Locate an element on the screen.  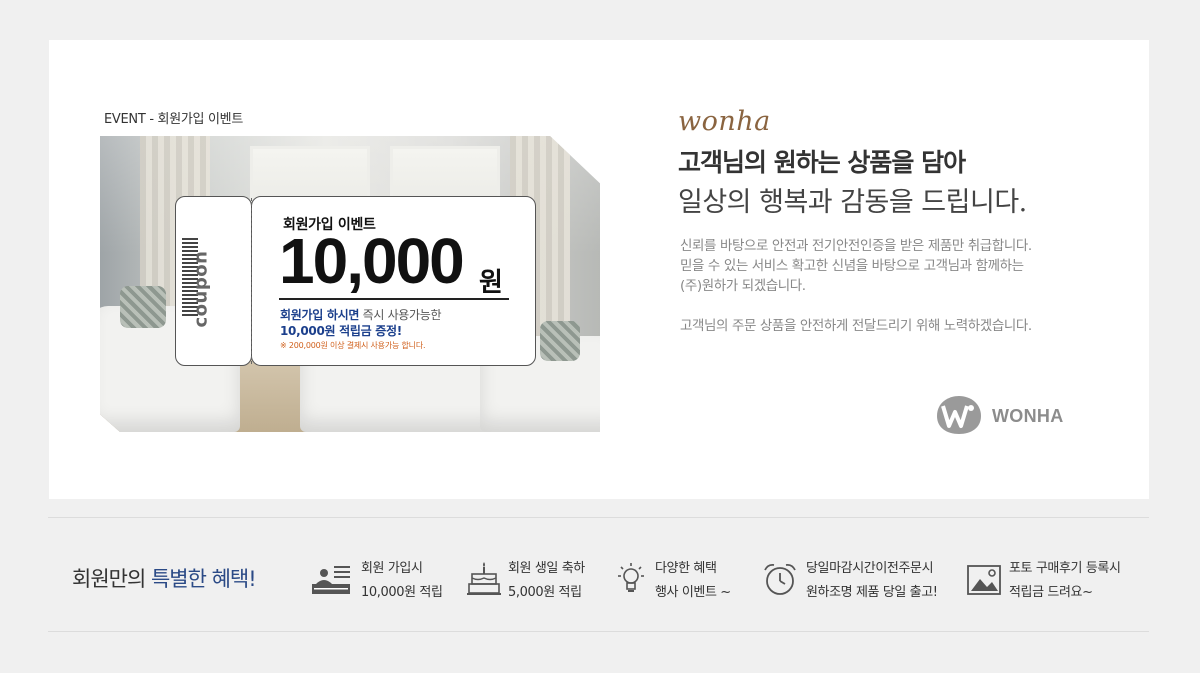
coupon-amount: 10,000 is located at coordinates (372, 261).